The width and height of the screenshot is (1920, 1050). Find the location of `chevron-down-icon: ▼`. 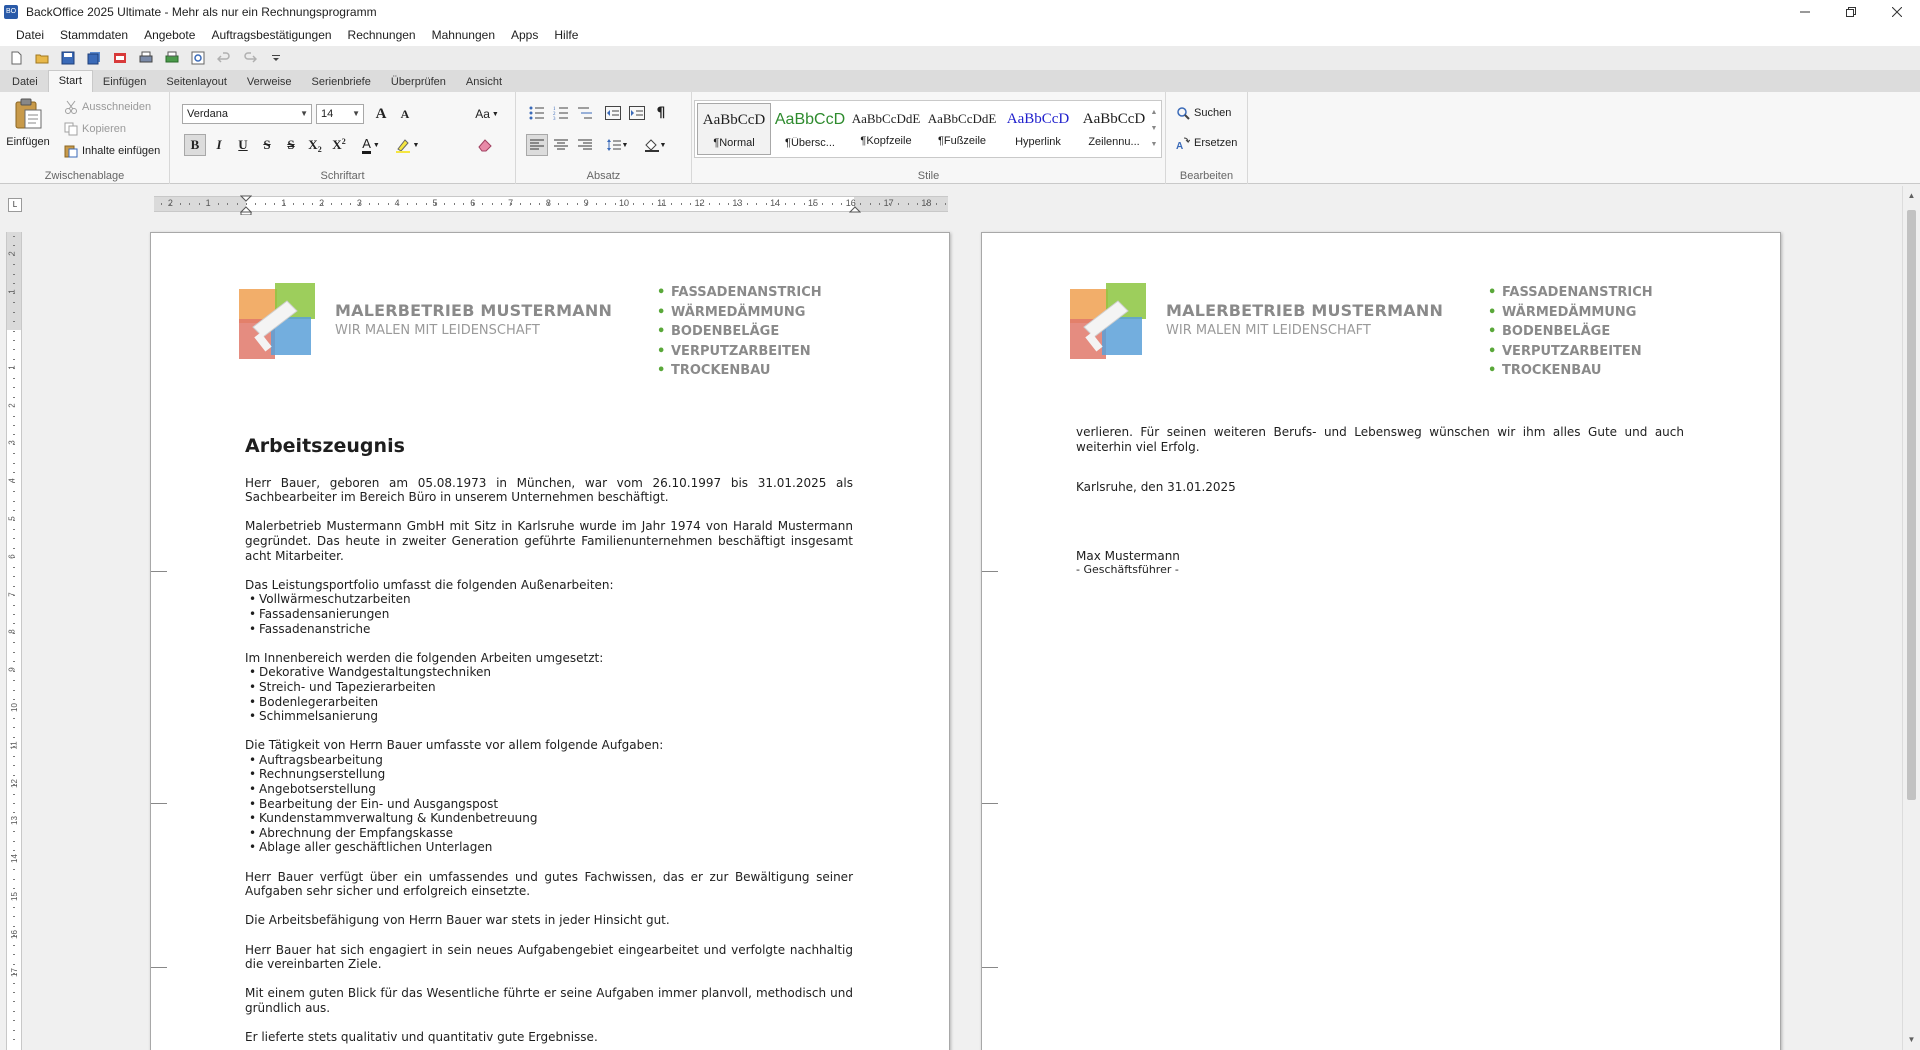

chevron-down-icon: ▼ is located at coordinates (1154, 129).